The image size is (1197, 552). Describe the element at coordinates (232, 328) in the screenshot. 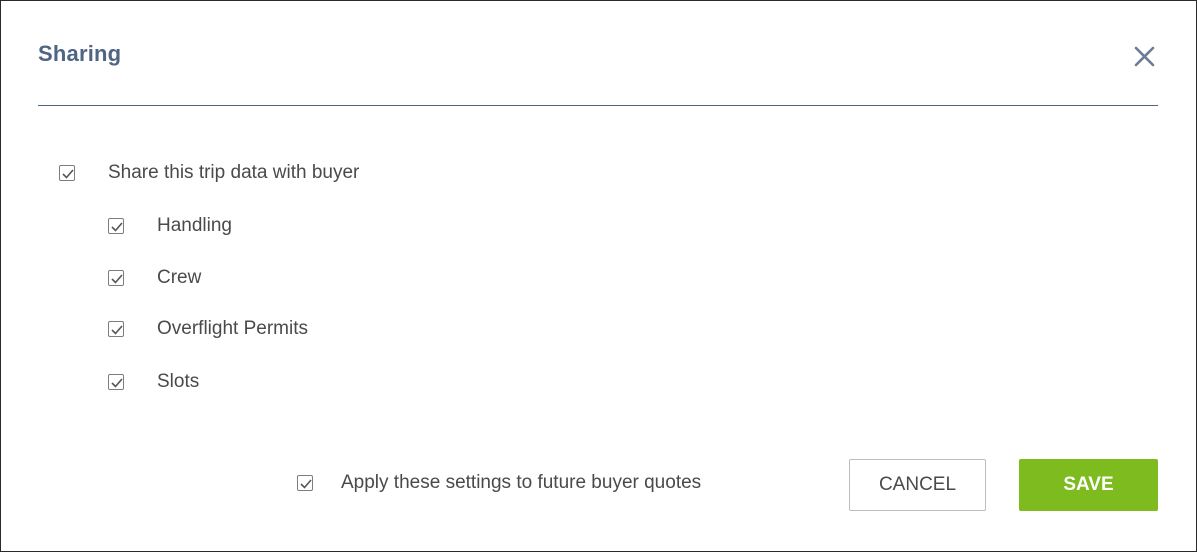

I see `overflight-permits-label: Overflight Permits` at that location.